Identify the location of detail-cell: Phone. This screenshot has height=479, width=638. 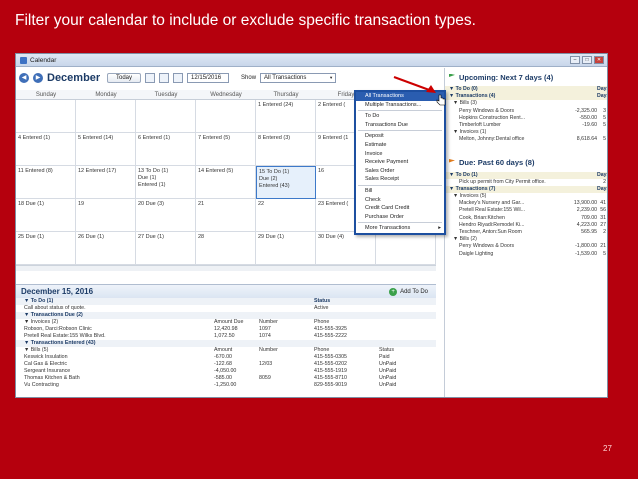
(322, 350).